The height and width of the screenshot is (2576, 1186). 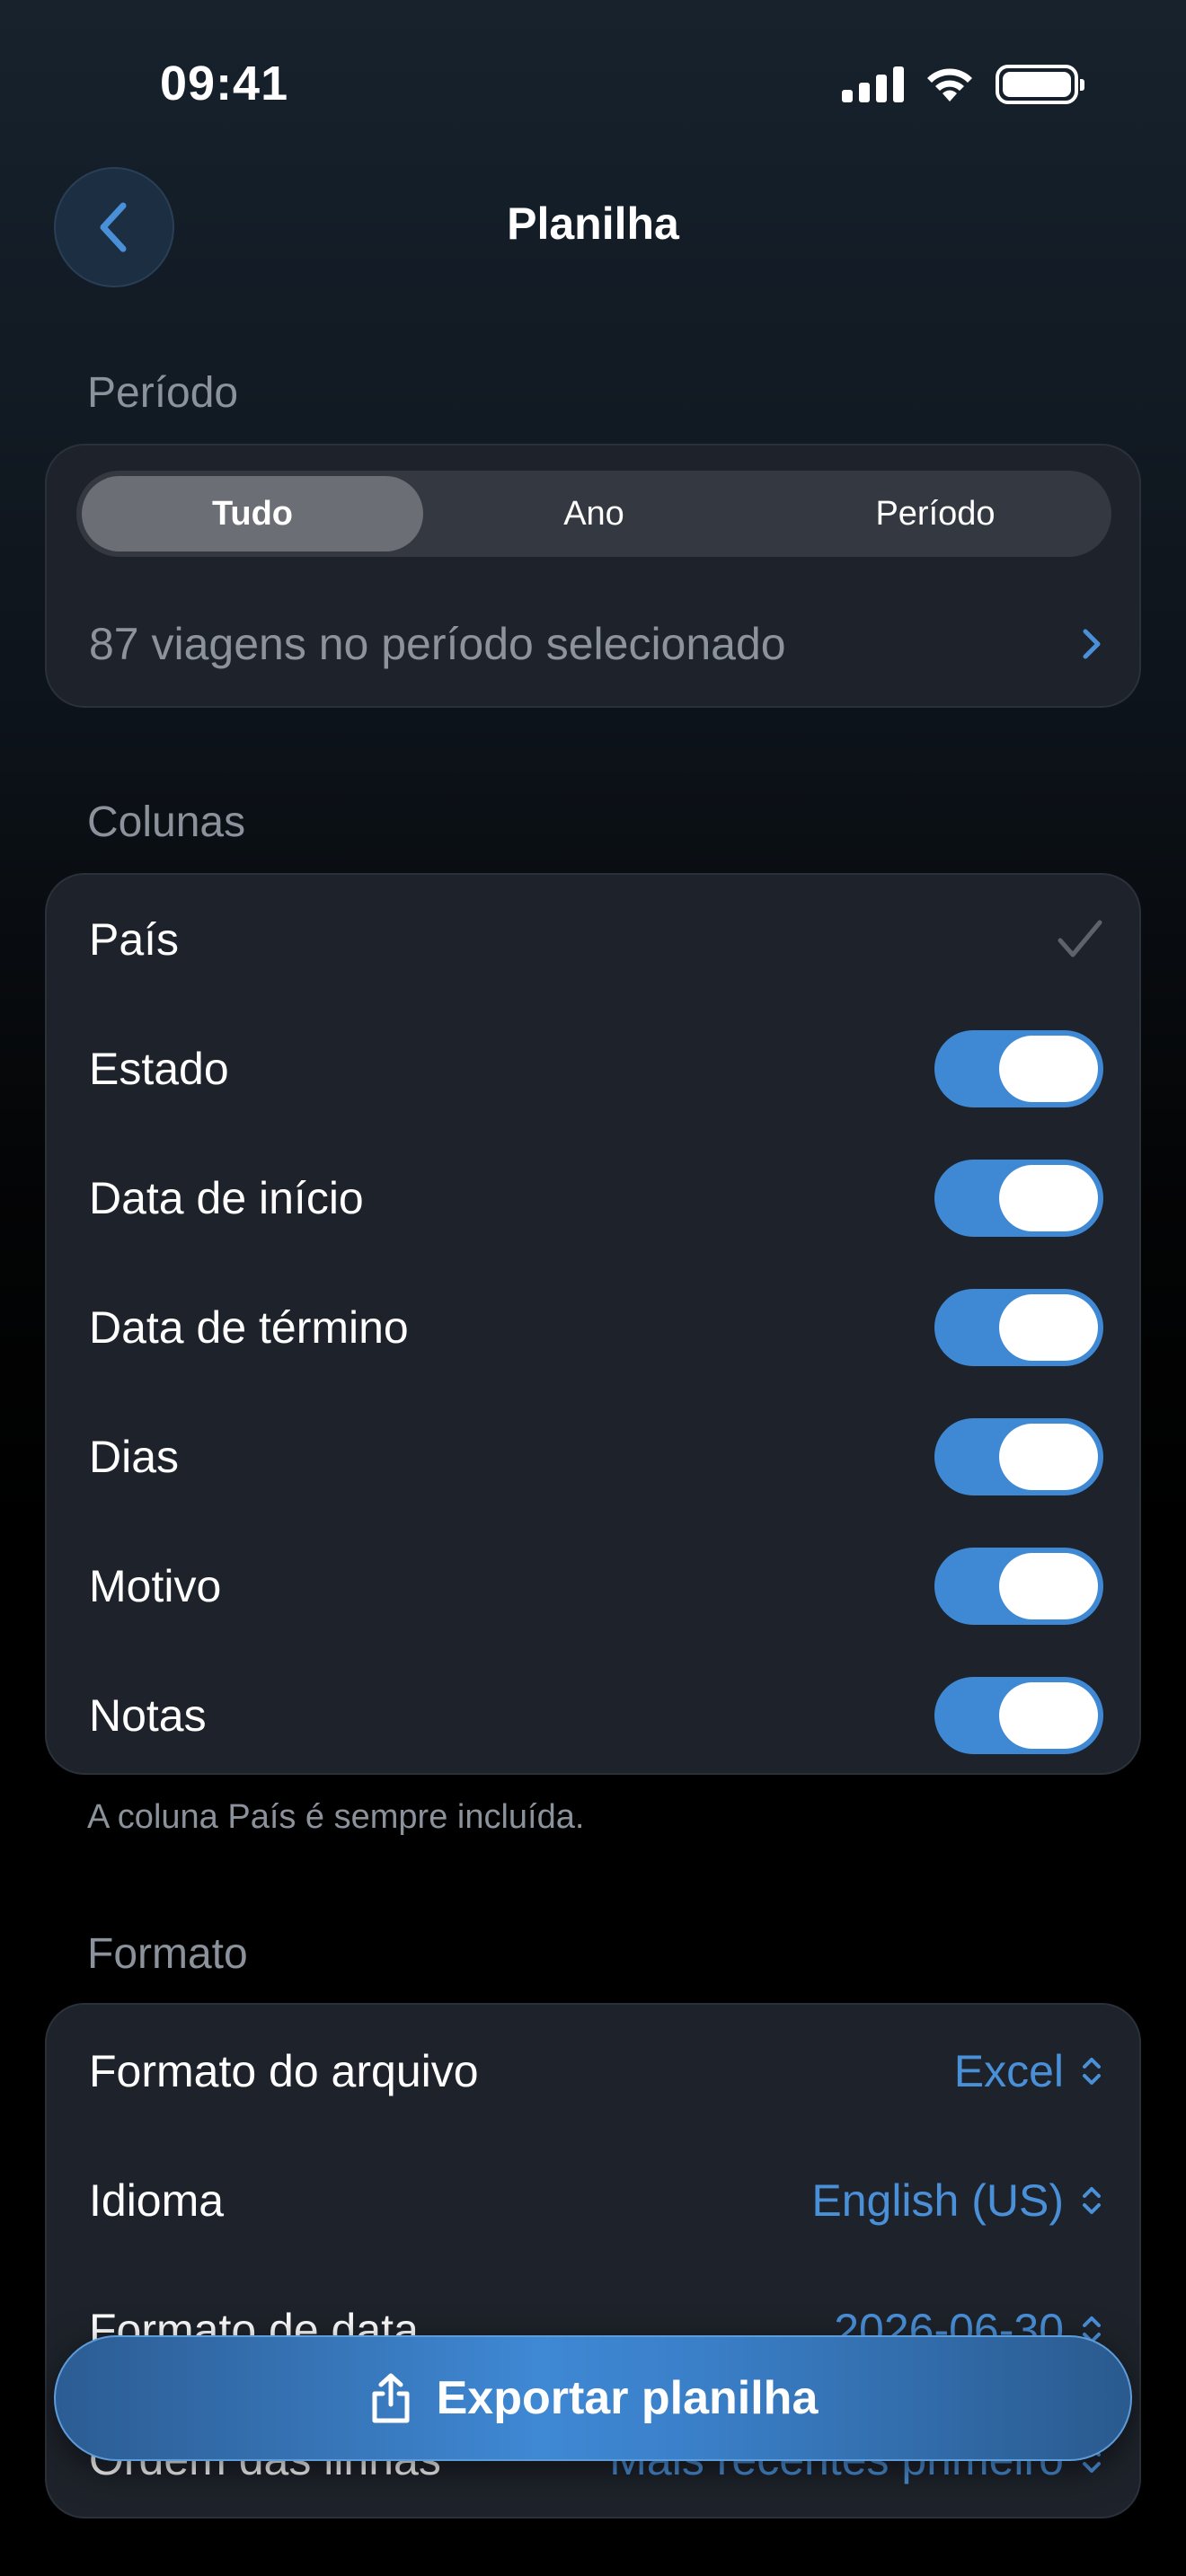 I want to click on column-label: Data de término, so click(x=249, y=1327).